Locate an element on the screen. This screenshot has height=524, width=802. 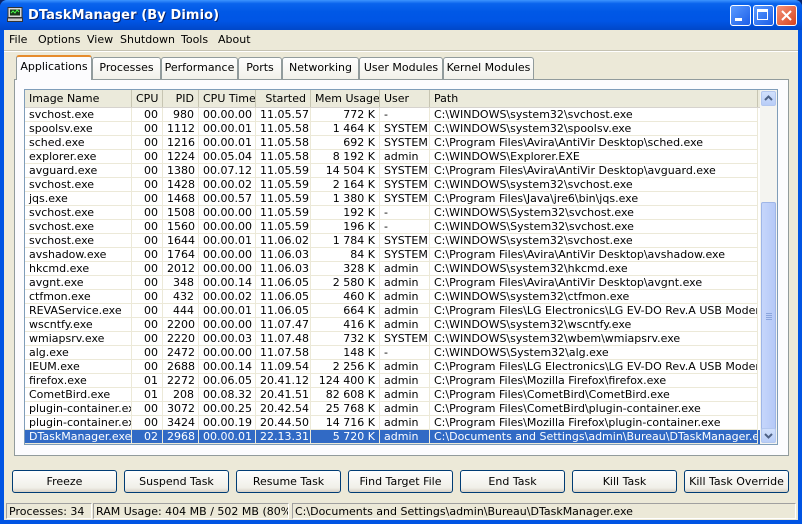
column-header-started: Started is located at coordinates (283, 98).